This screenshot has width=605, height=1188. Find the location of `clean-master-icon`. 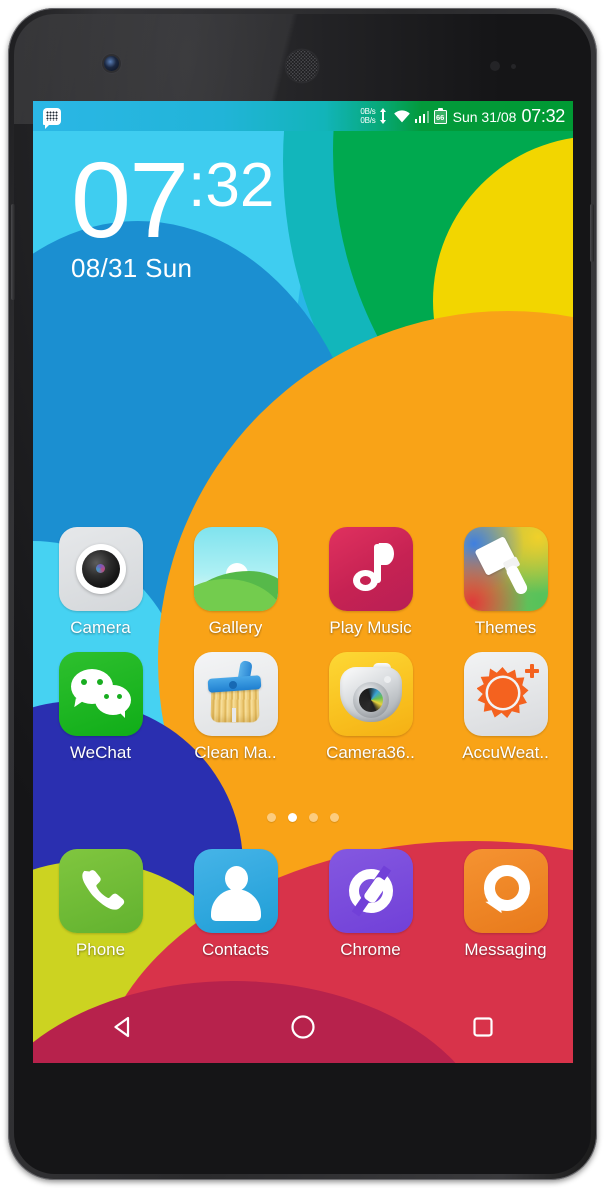

clean-master-icon is located at coordinates (235, 694).